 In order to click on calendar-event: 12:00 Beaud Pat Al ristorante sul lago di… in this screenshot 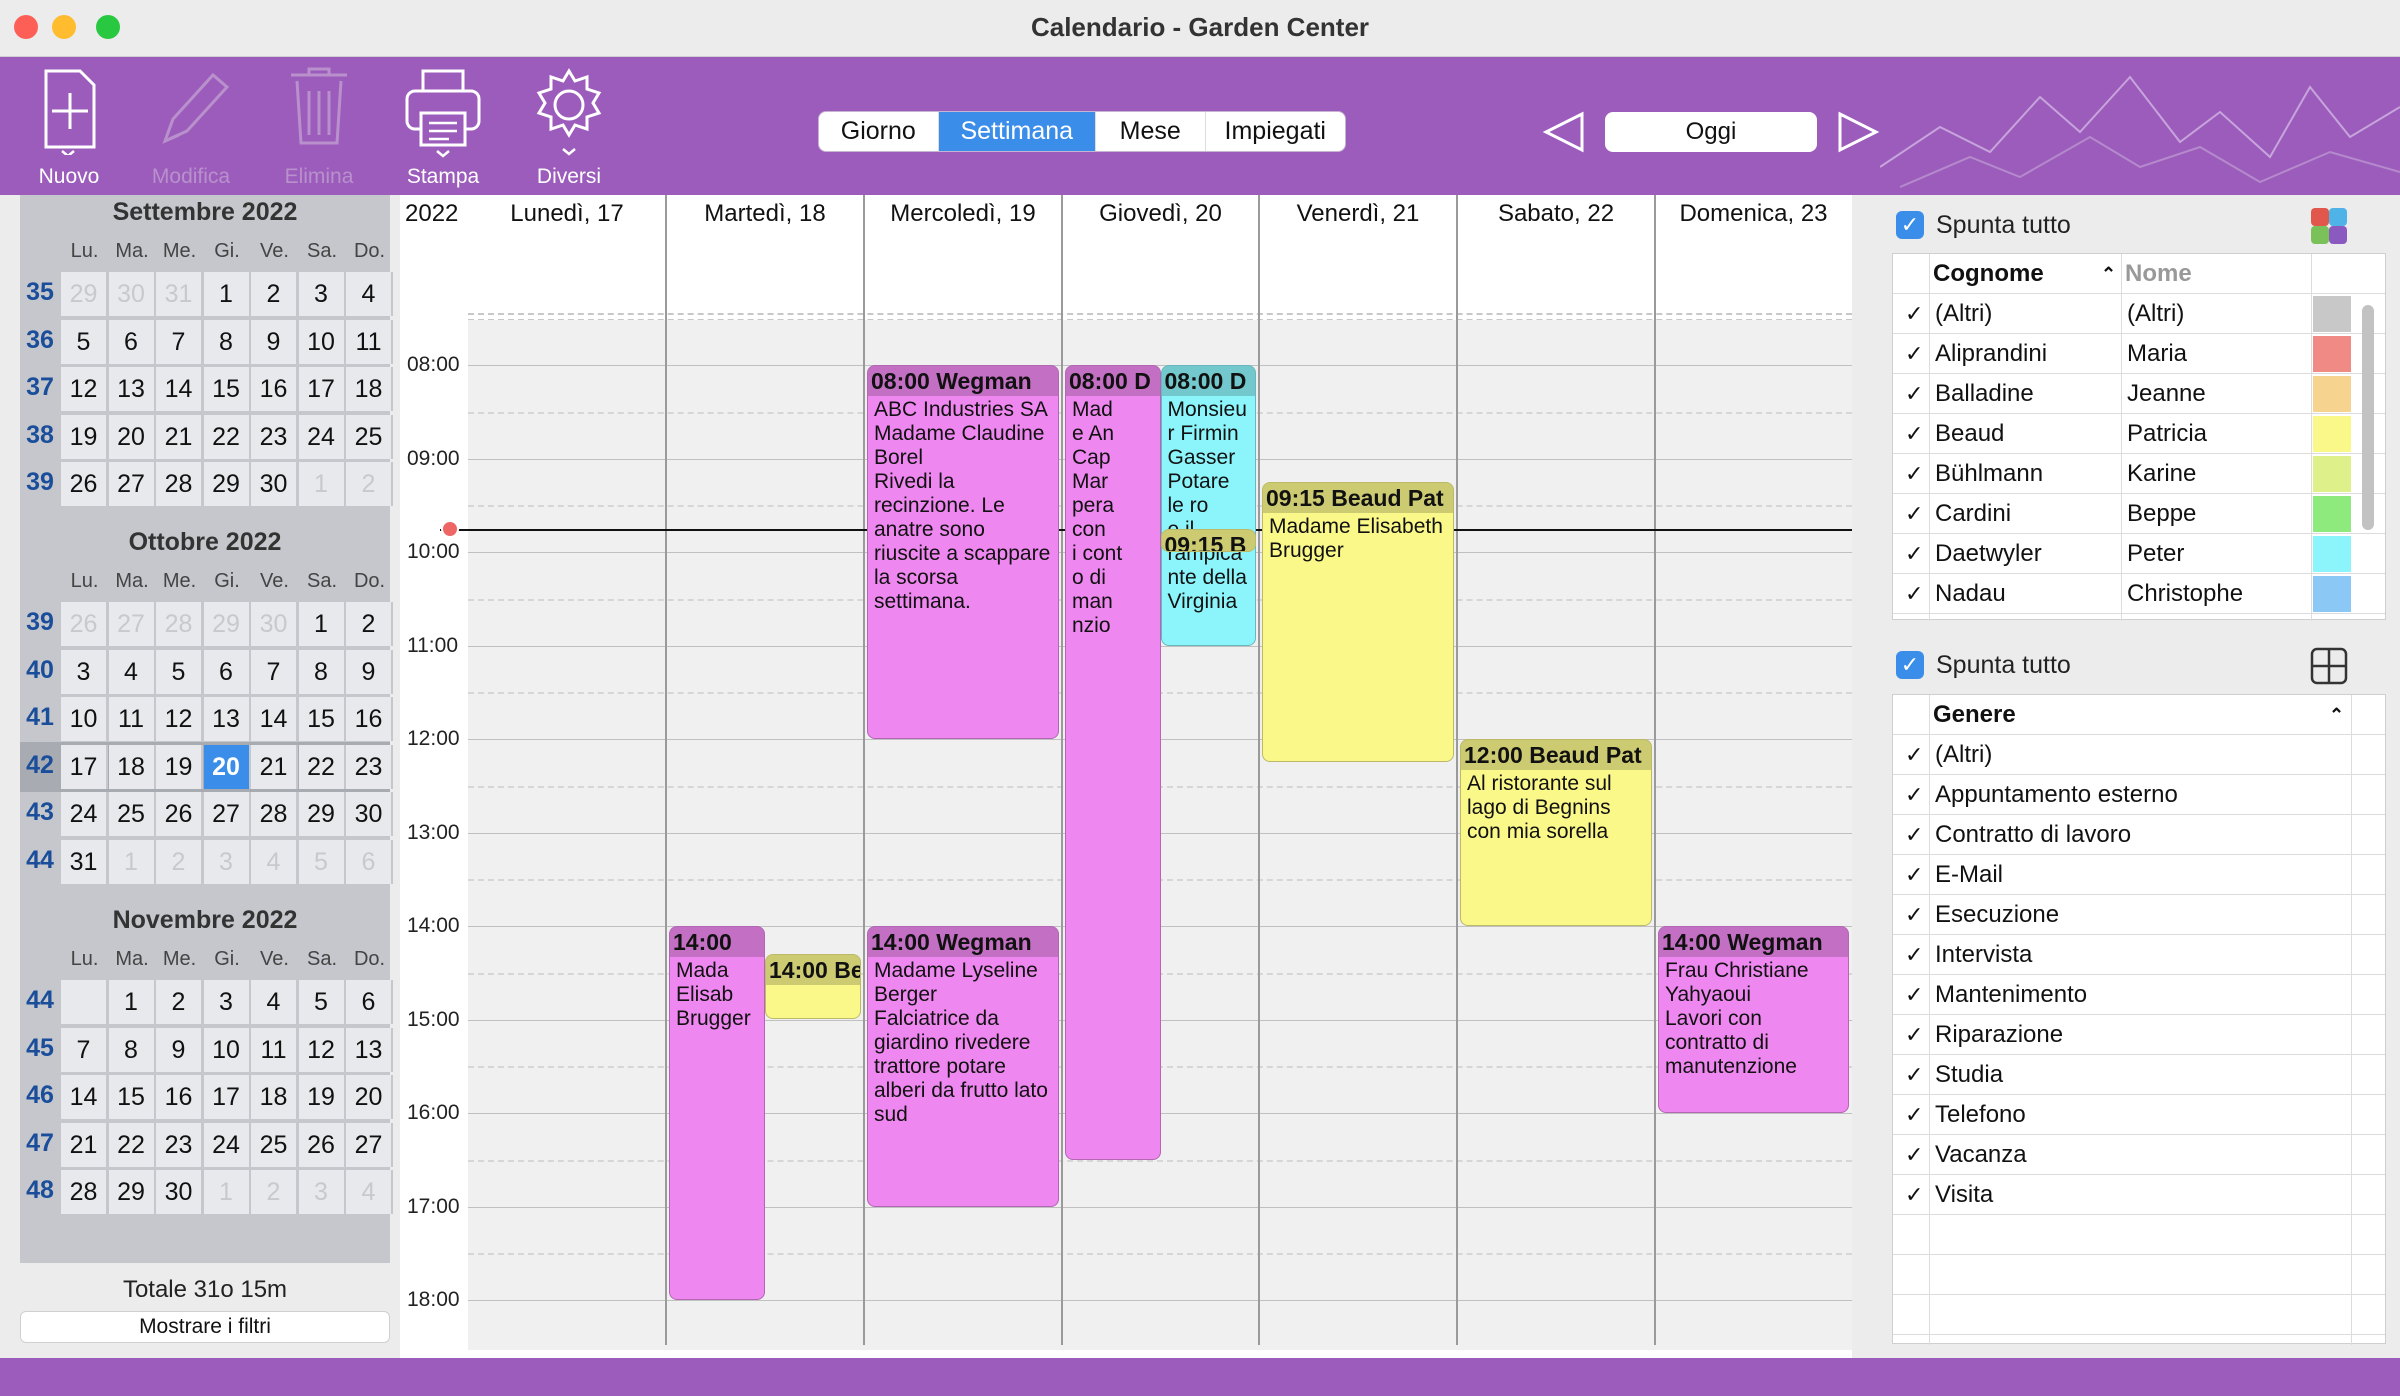, I will do `click(1556, 832)`.